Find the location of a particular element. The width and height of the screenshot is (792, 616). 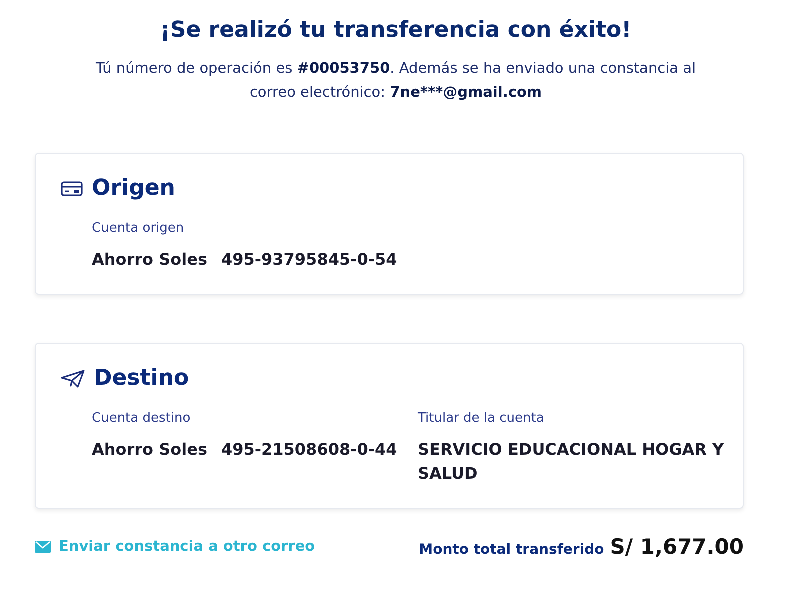

page-title: ¡Se realizó tu transferencia con éxito! is located at coordinates (396, 30).